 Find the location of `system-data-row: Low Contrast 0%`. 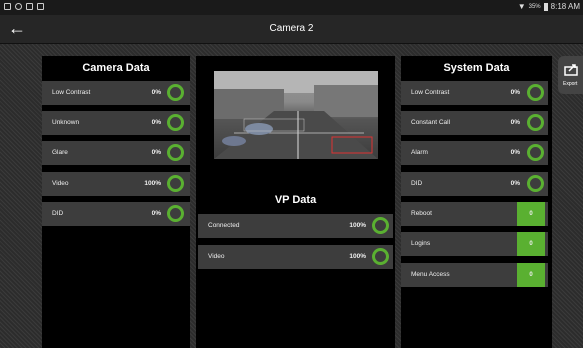

system-data-row: Low Contrast 0% is located at coordinates (474, 93).